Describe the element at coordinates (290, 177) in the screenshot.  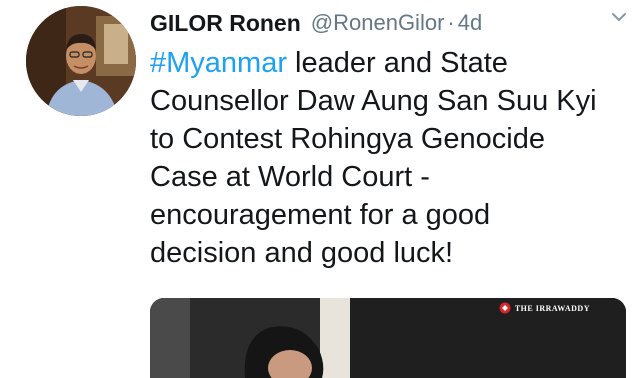
I see `tweet-text-line: Case at World Court -` at that location.